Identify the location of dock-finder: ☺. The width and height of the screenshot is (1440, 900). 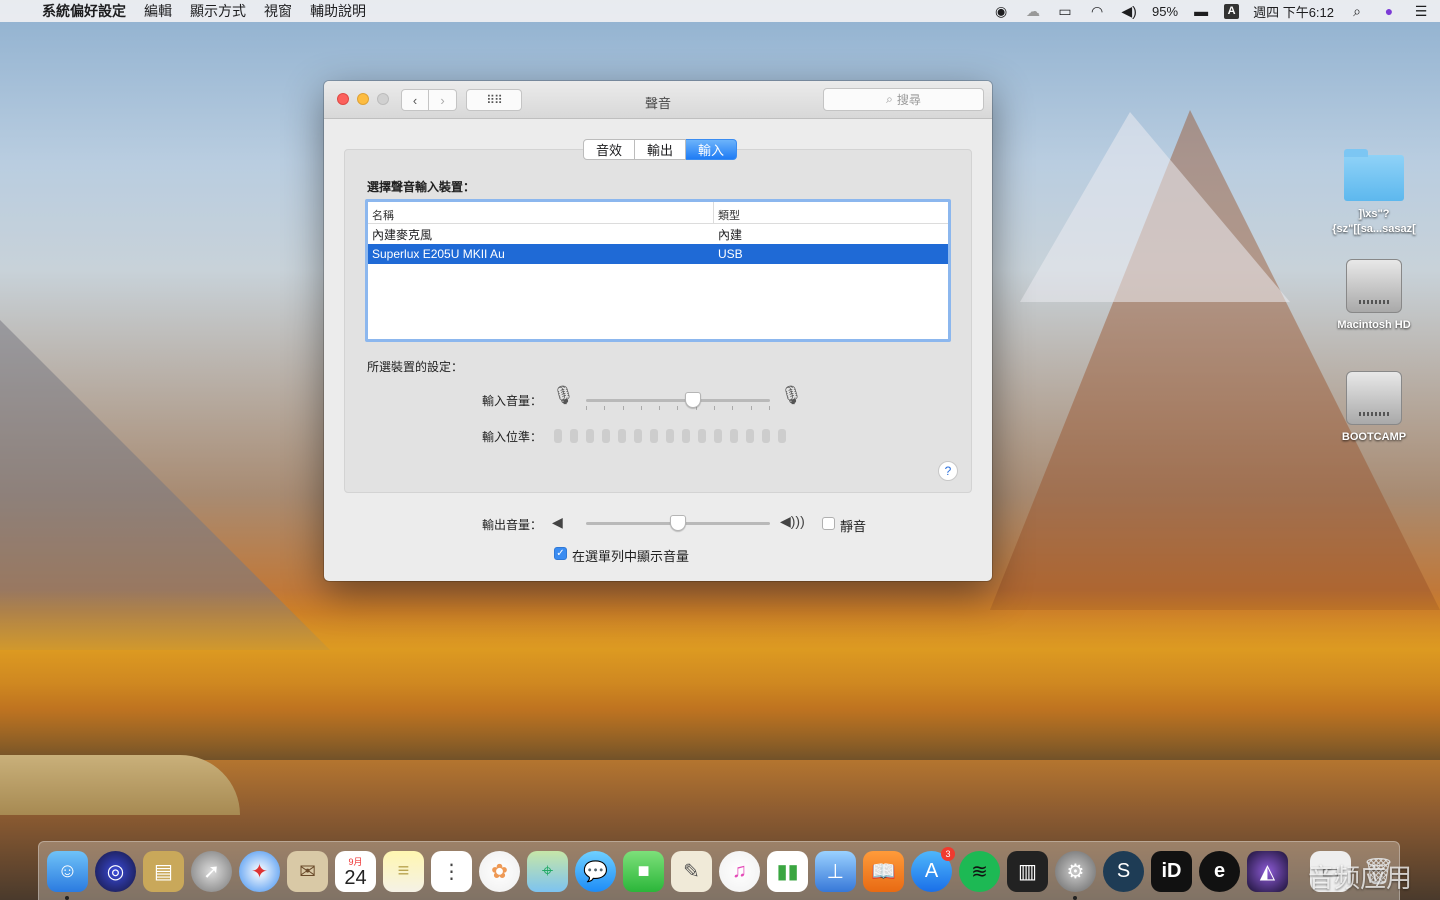
(67, 875).